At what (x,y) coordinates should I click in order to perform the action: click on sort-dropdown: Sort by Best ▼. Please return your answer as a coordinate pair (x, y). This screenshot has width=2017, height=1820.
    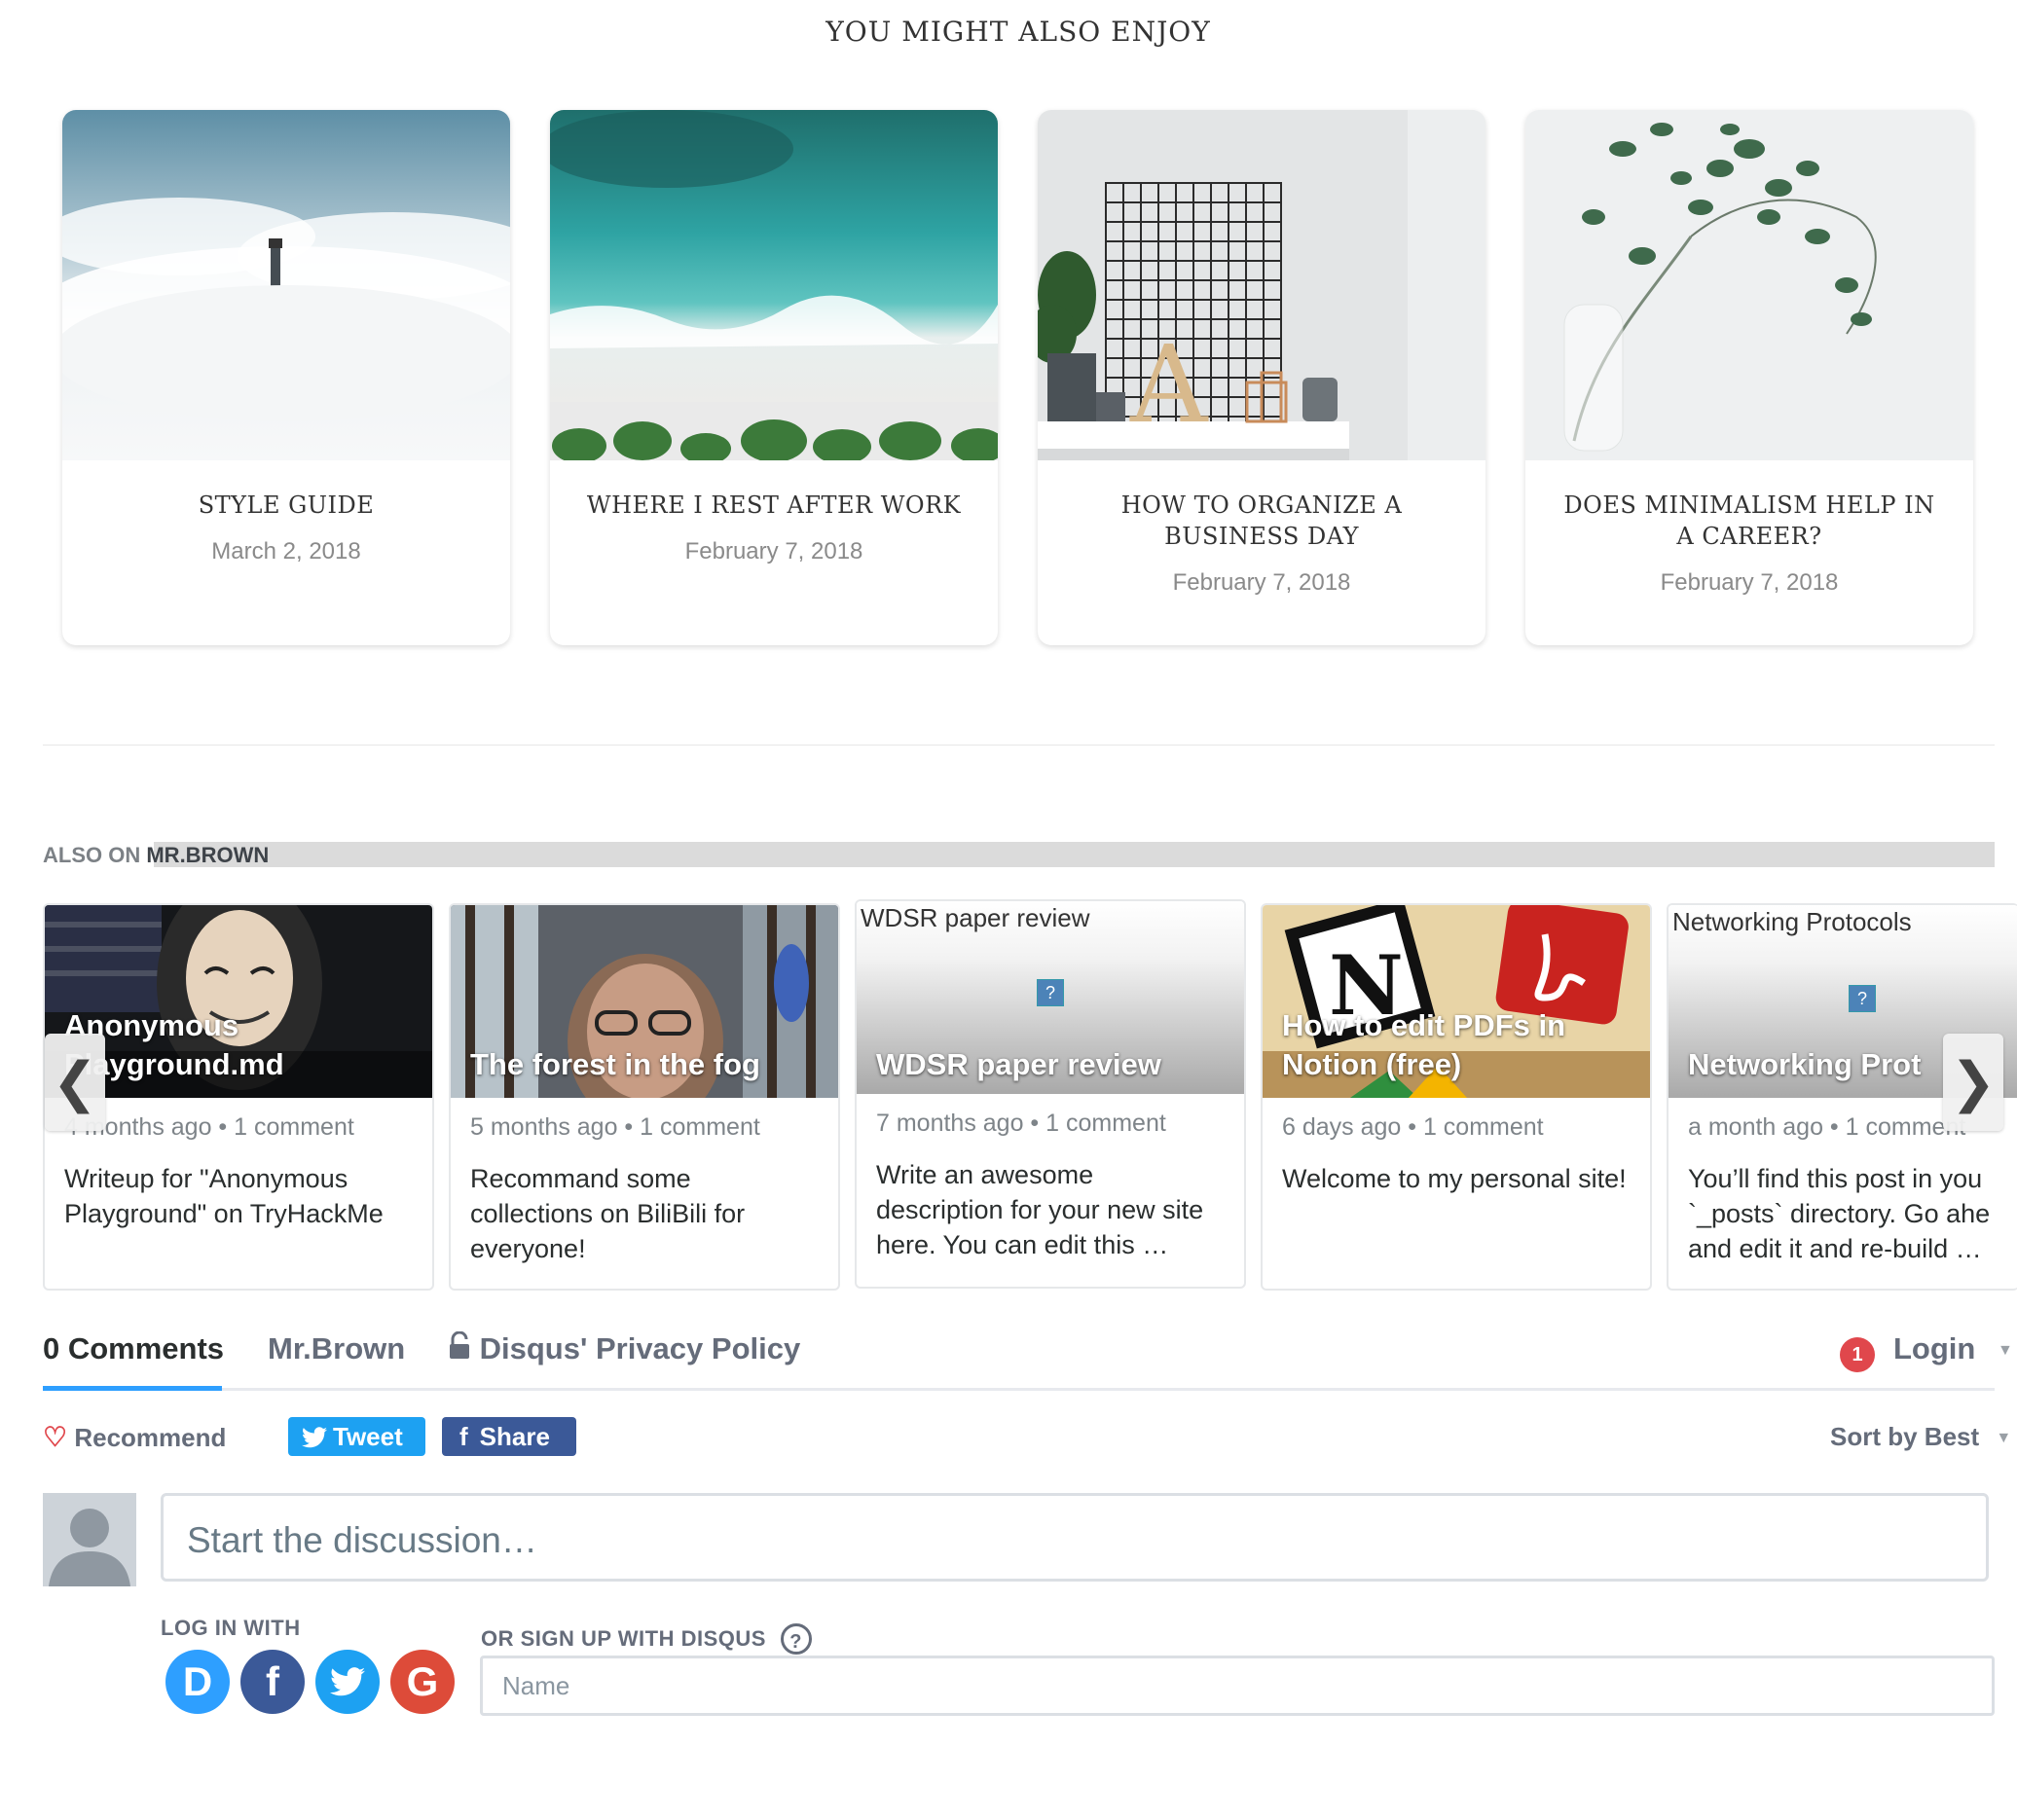
    Looking at the image, I should click on (1920, 1437).